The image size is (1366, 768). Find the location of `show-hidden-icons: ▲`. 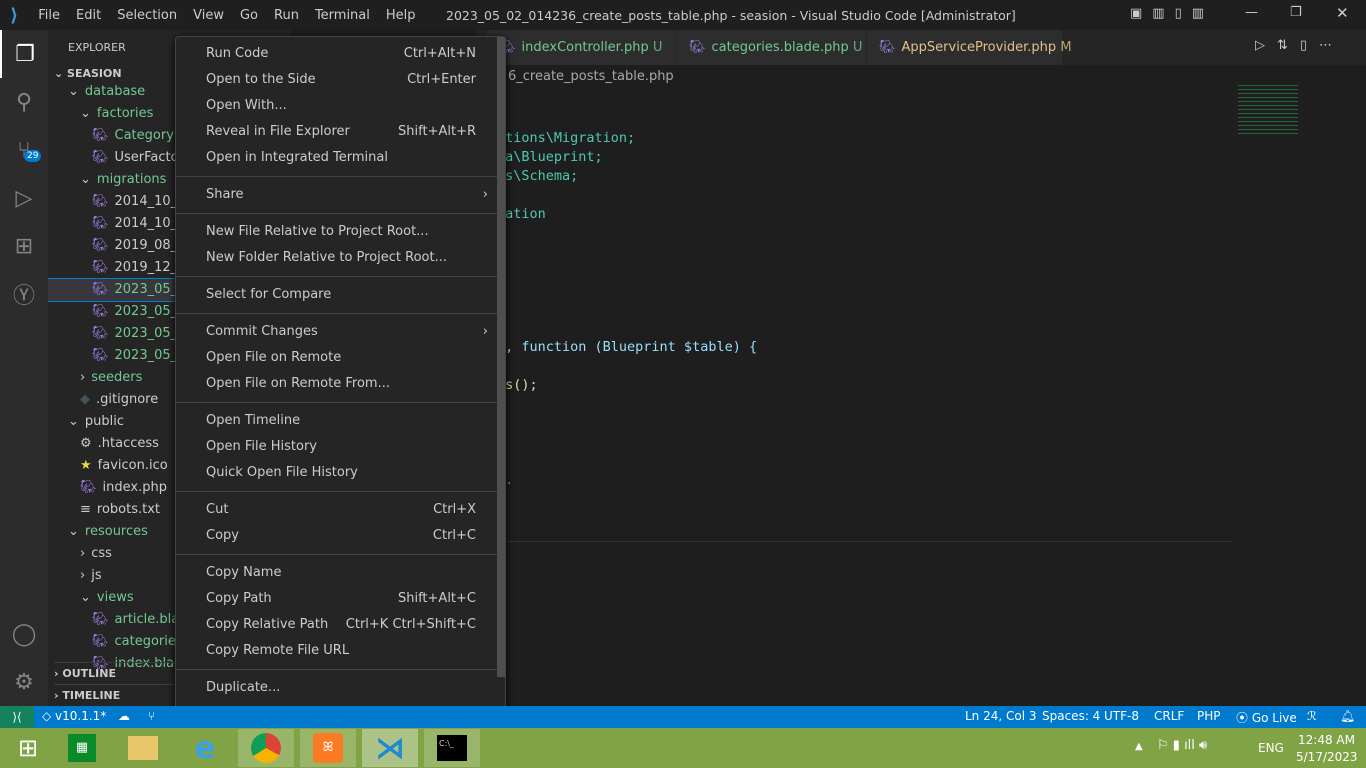

show-hidden-icons: ▲ is located at coordinates (1139, 746).